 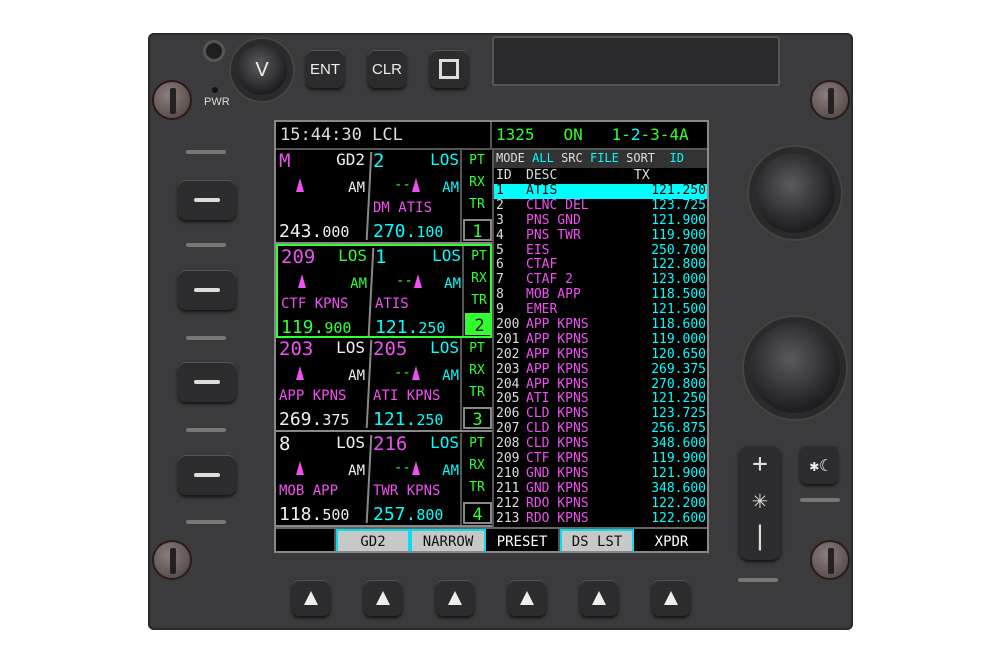 I want to click on softkey-ds-lst: DS LST, so click(x=597, y=540).